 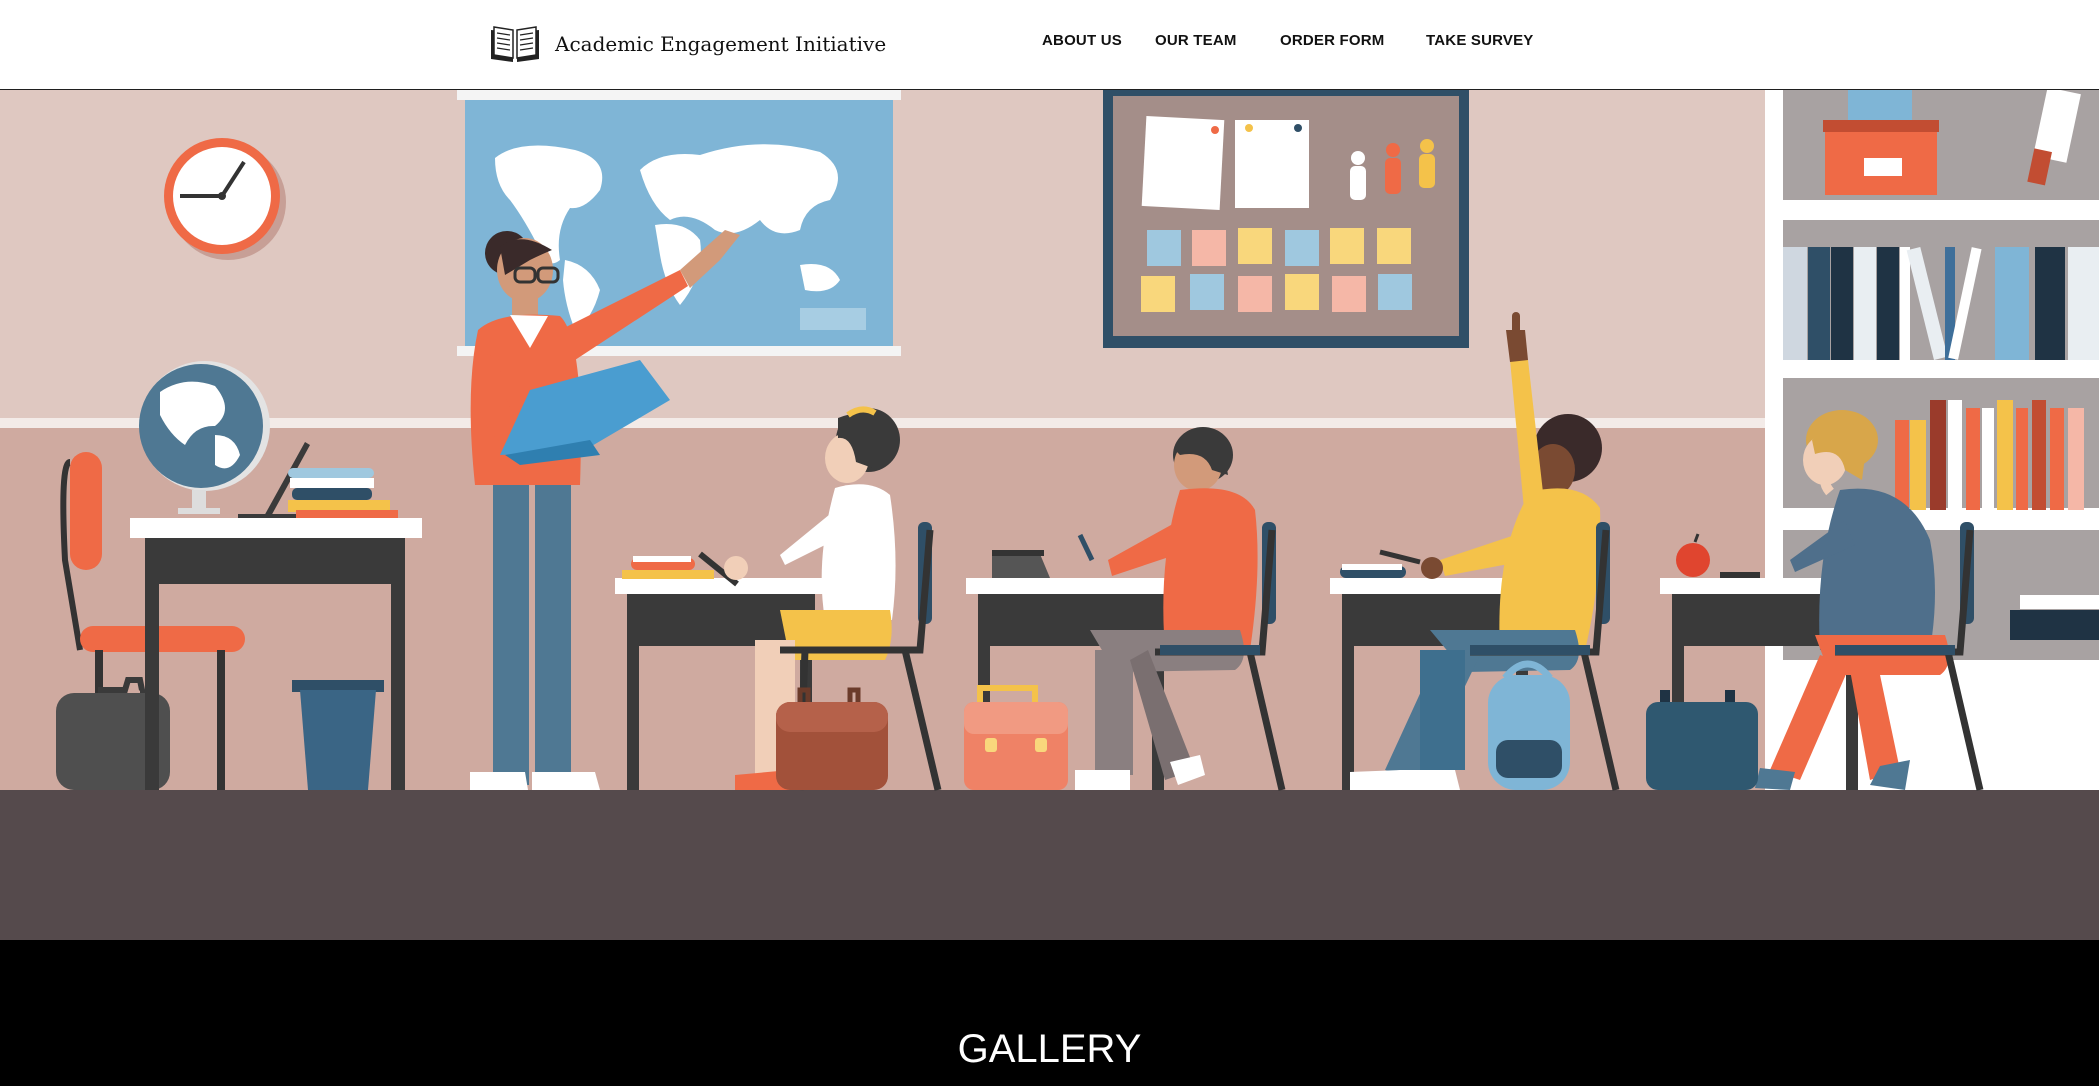 I want to click on nav-order-form: ORDER FORM, so click(x=1332, y=40).